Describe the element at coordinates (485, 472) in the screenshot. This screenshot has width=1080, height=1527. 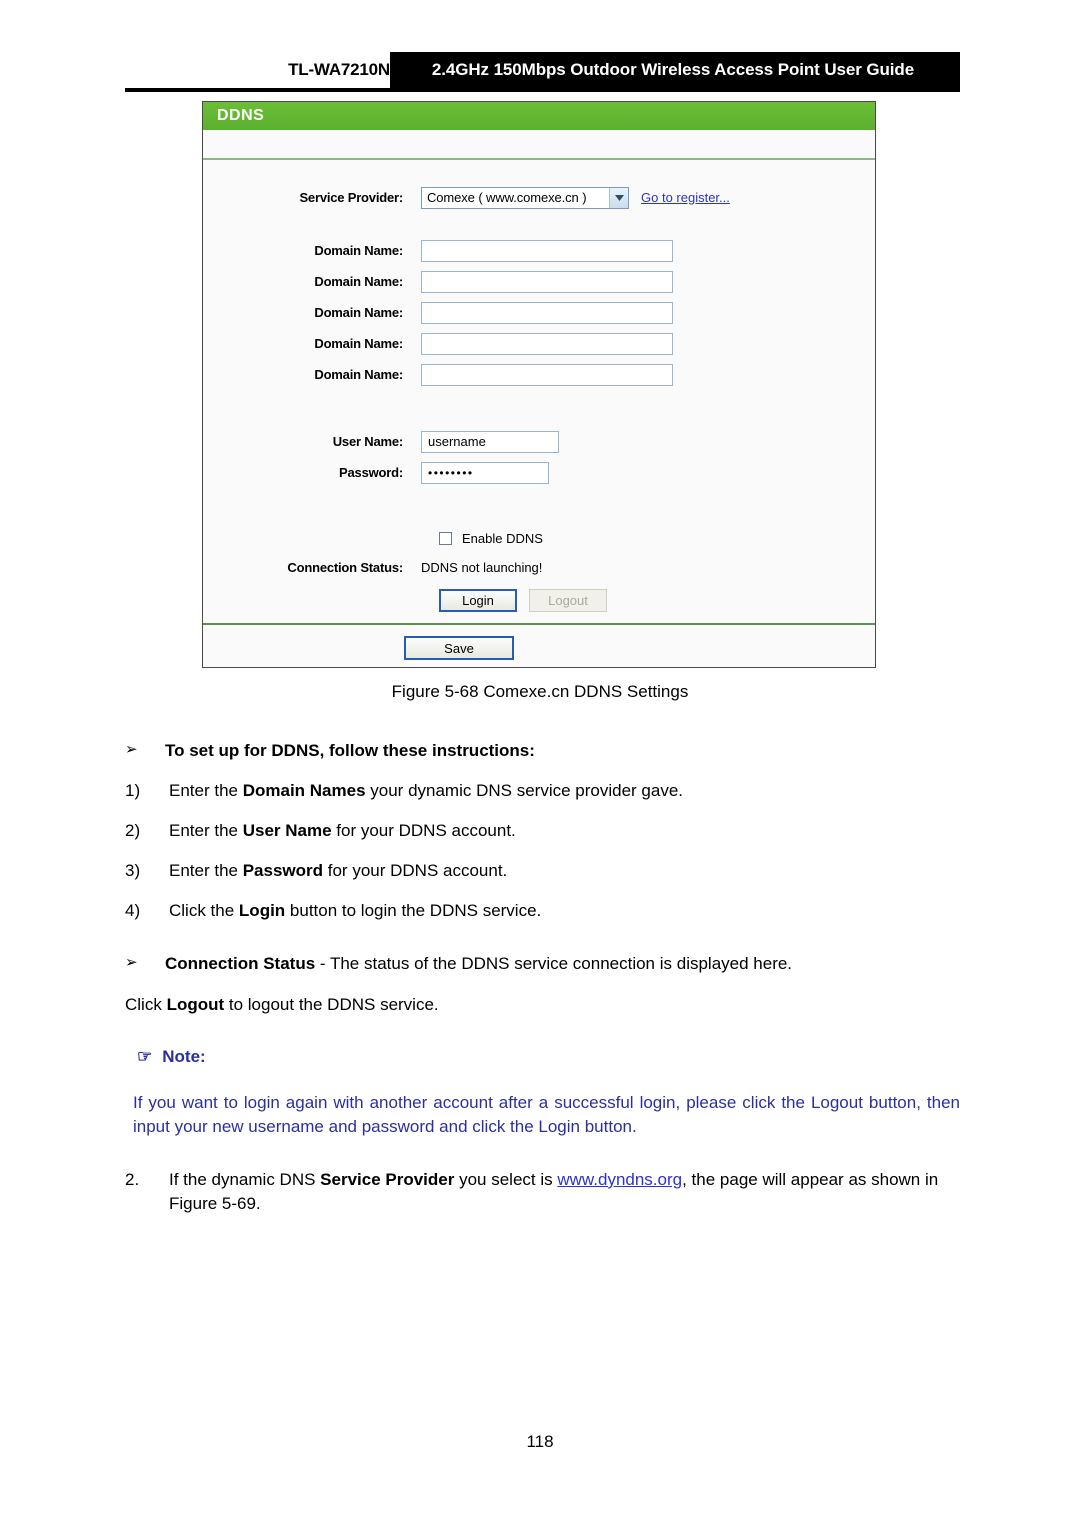
I see `password-input: ••••••••` at that location.